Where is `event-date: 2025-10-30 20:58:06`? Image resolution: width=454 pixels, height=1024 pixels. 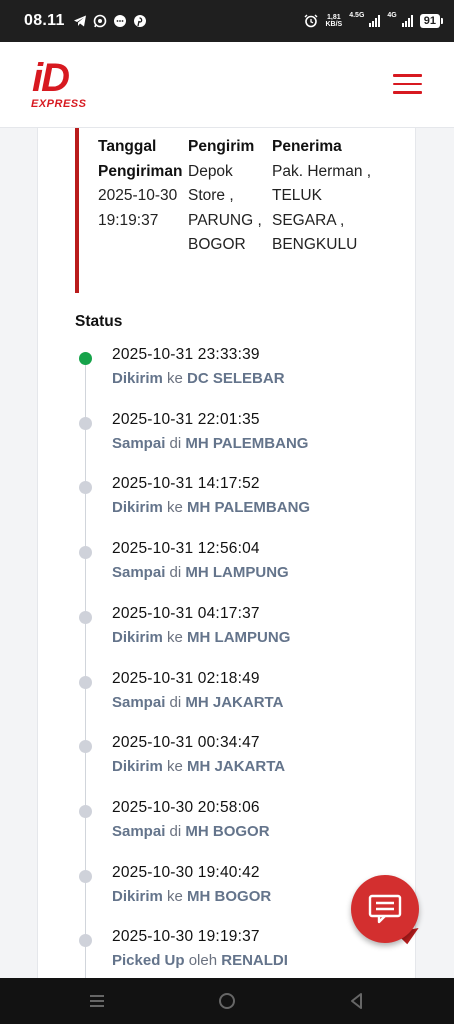
event-date: 2025-10-30 20:58:06 is located at coordinates (186, 807).